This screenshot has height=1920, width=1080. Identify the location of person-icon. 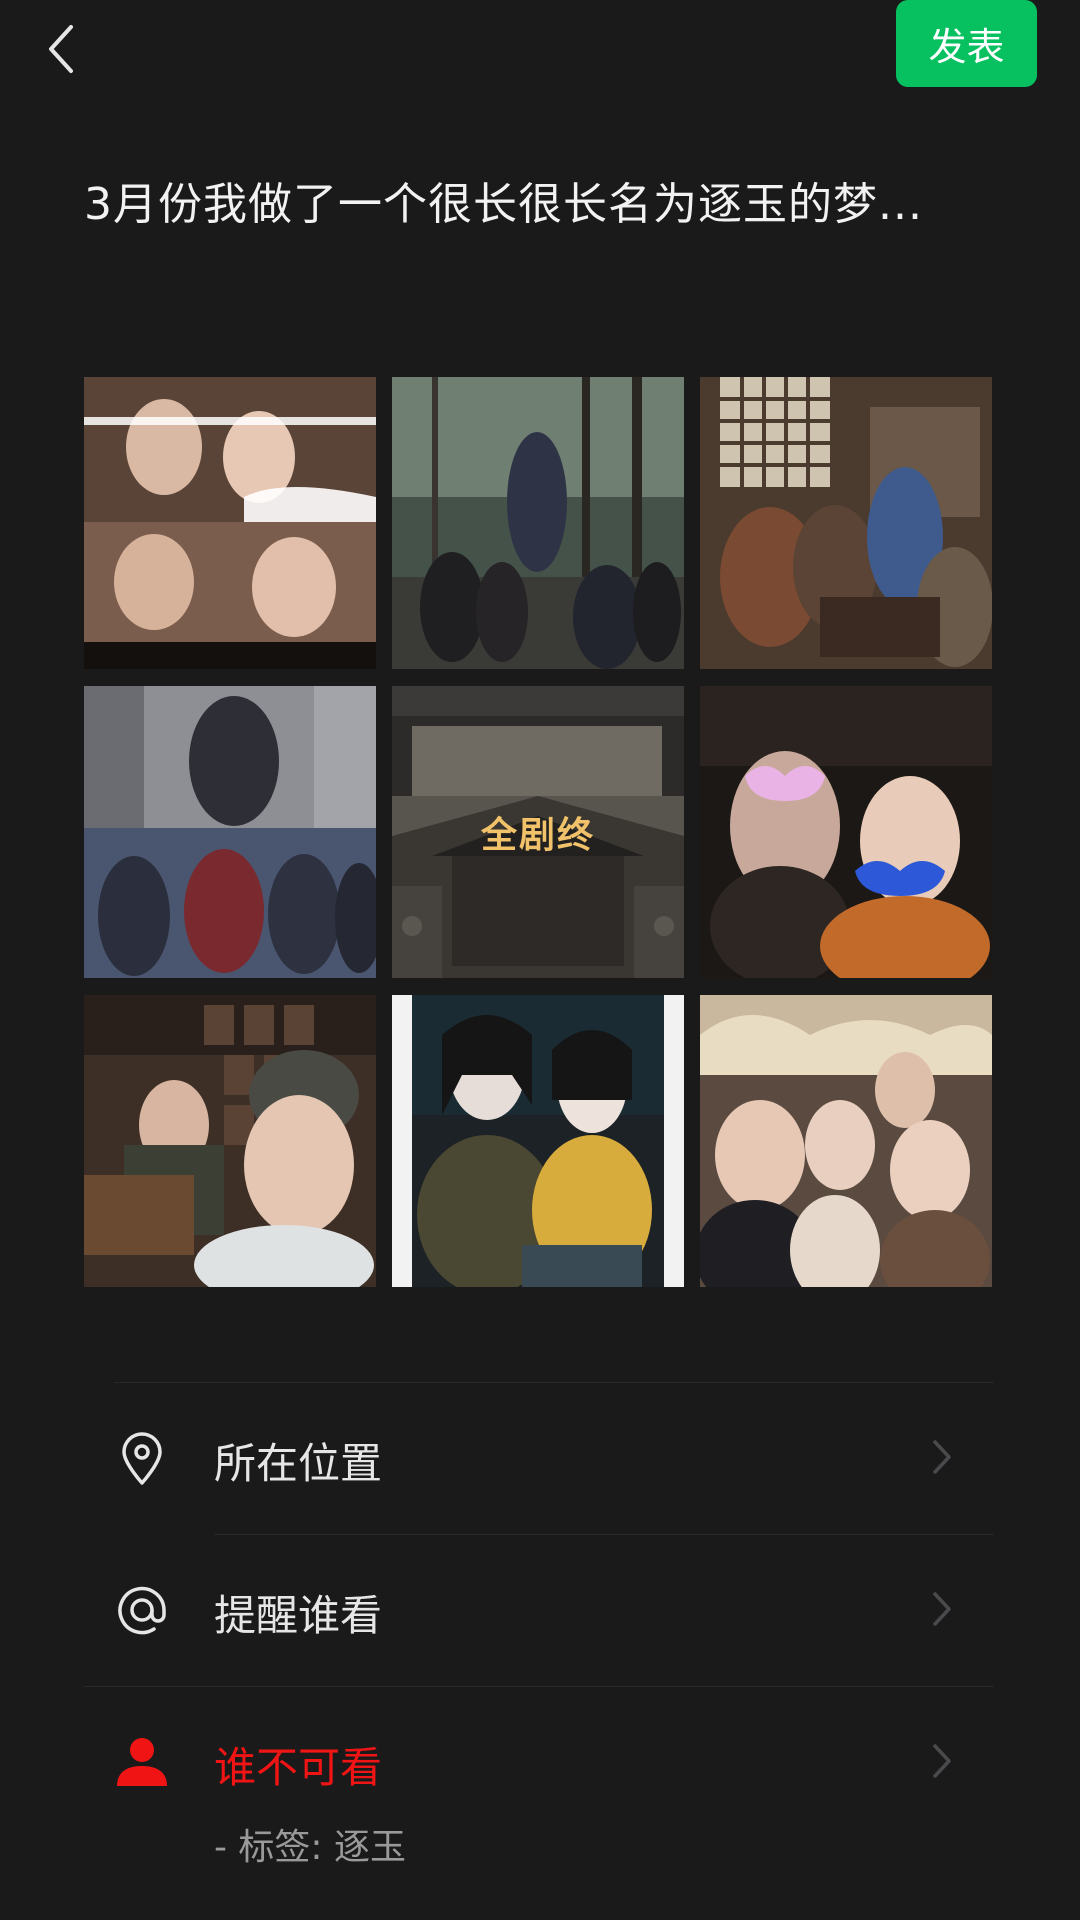
(142, 1762).